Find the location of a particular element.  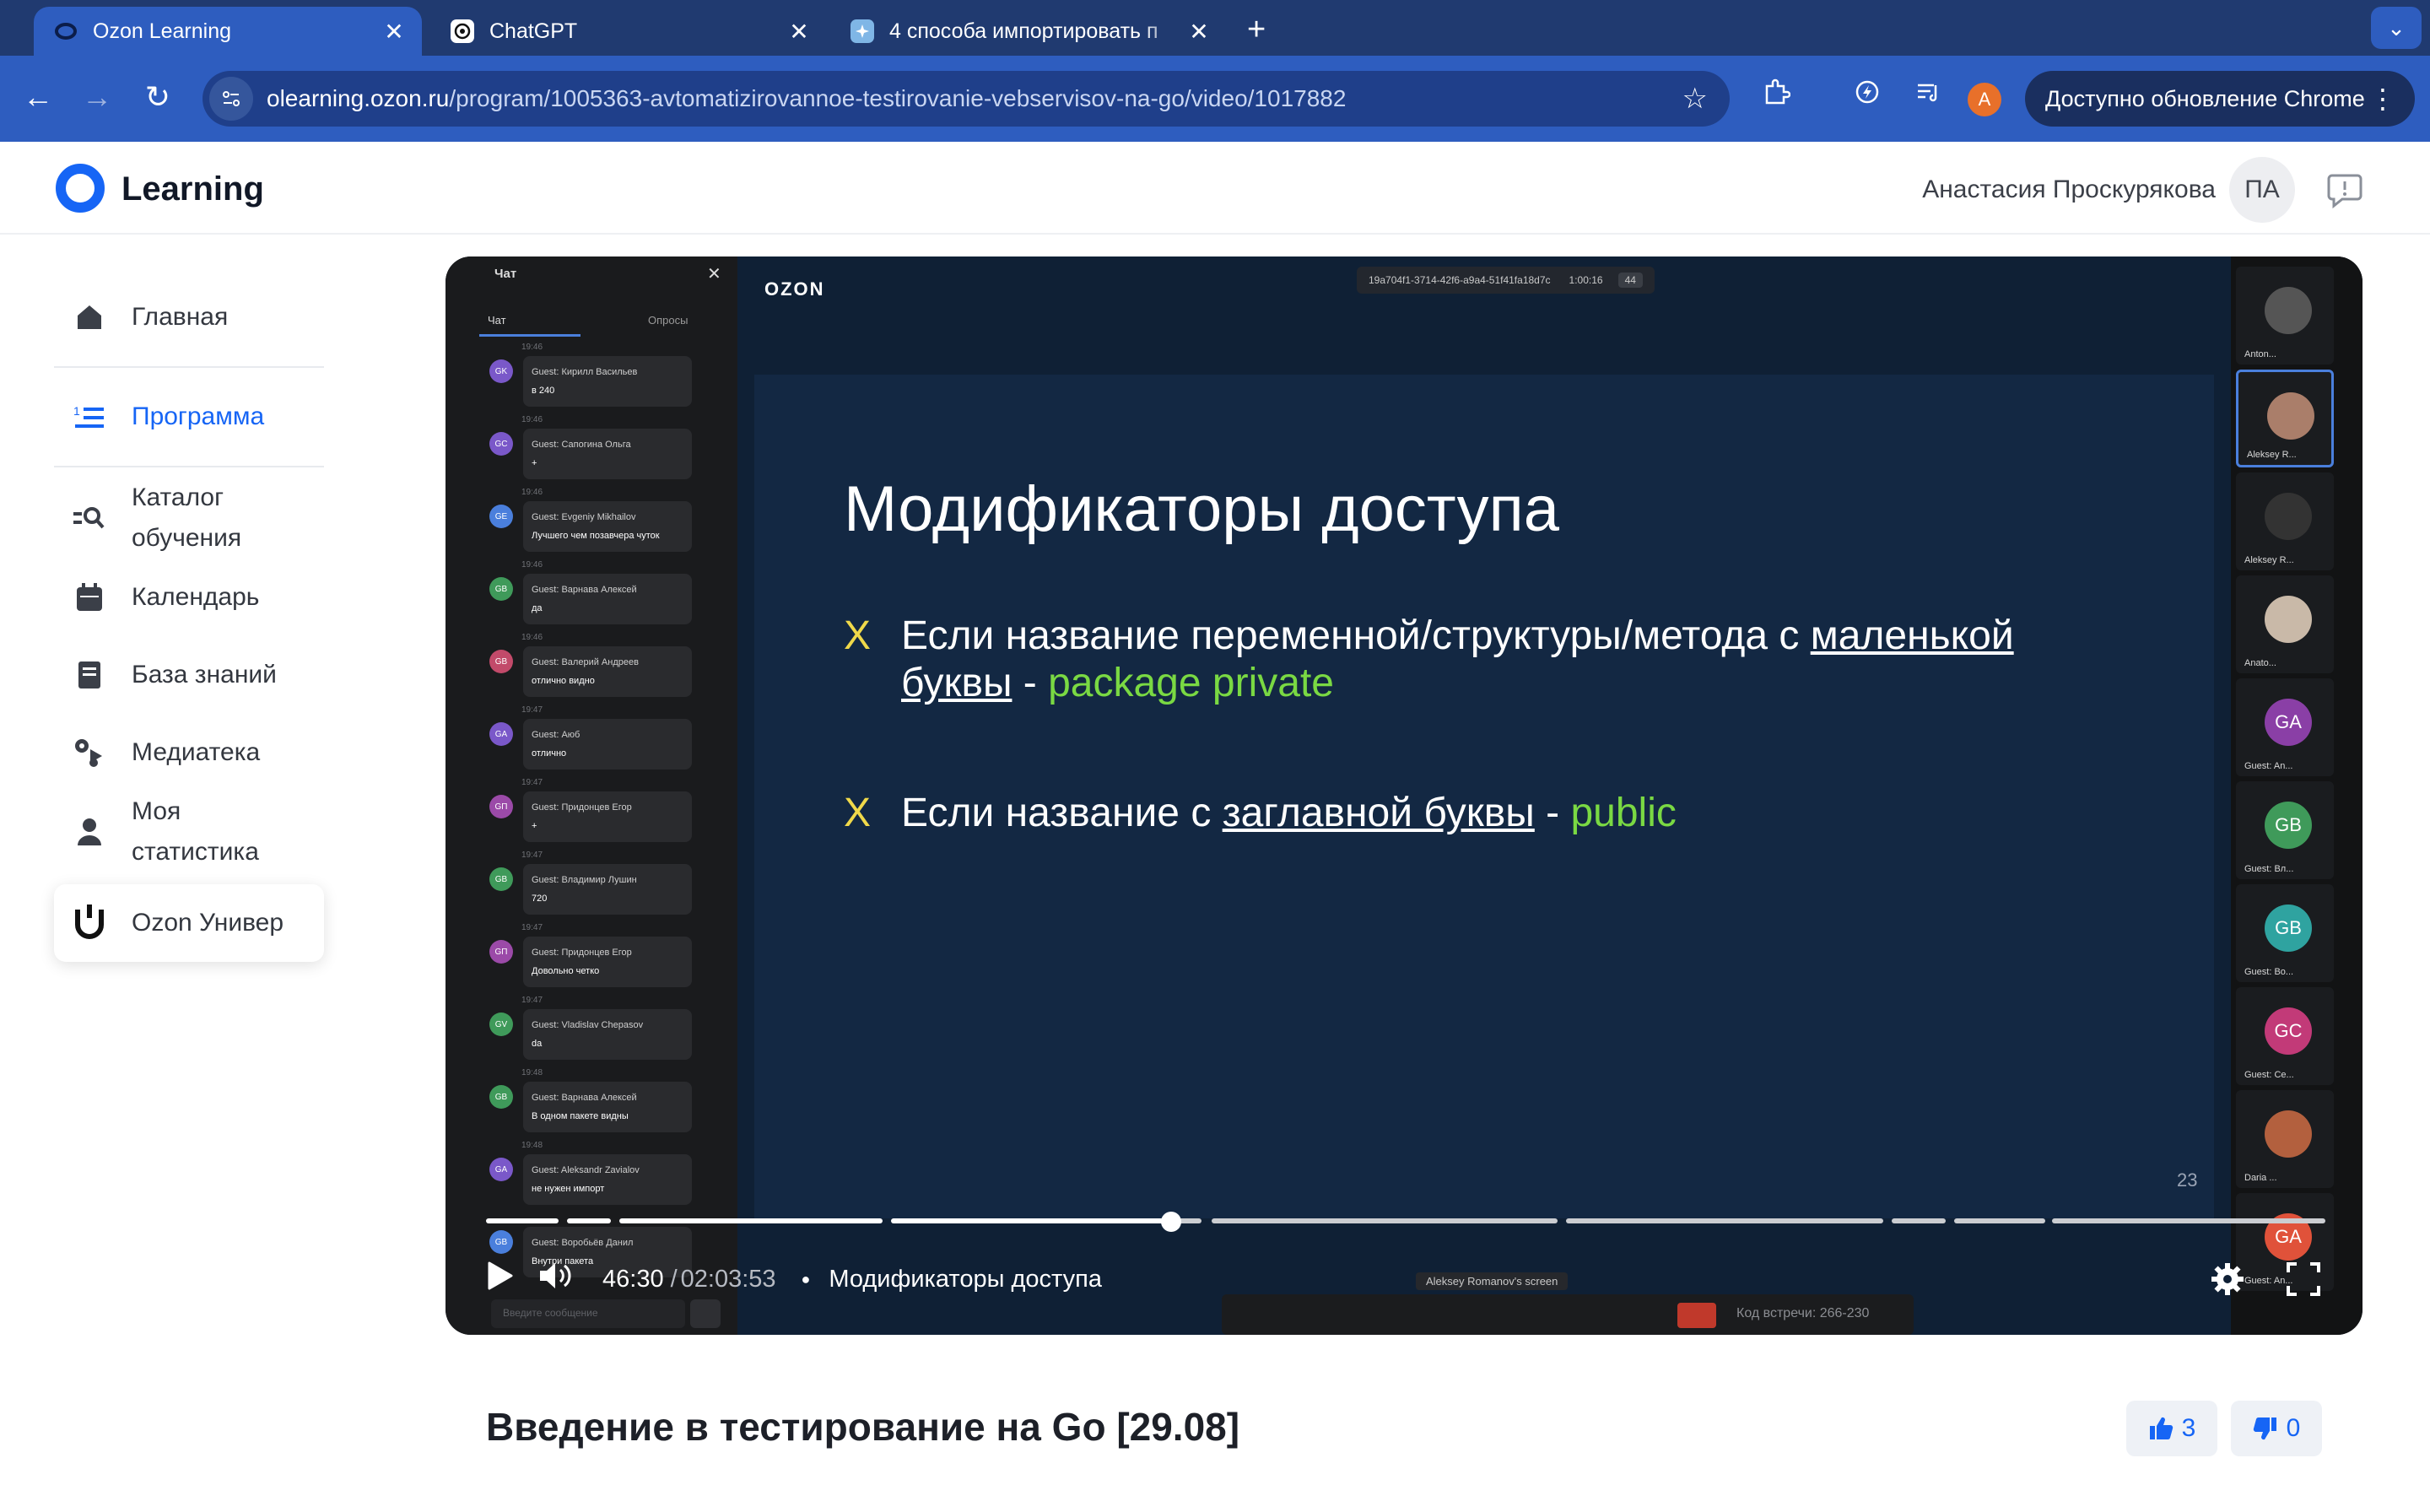

progress-scrubber-handle is located at coordinates (1171, 1222).